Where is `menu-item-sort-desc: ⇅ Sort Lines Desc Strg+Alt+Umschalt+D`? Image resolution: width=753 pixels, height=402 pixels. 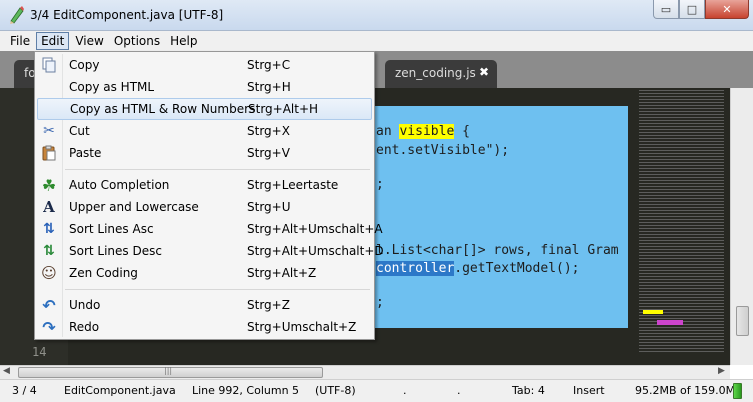
menu-item-sort-desc: ⇅ Sort Lines Desc Strg+Alt+Umschalt+D is located at coordinates (210, 251).